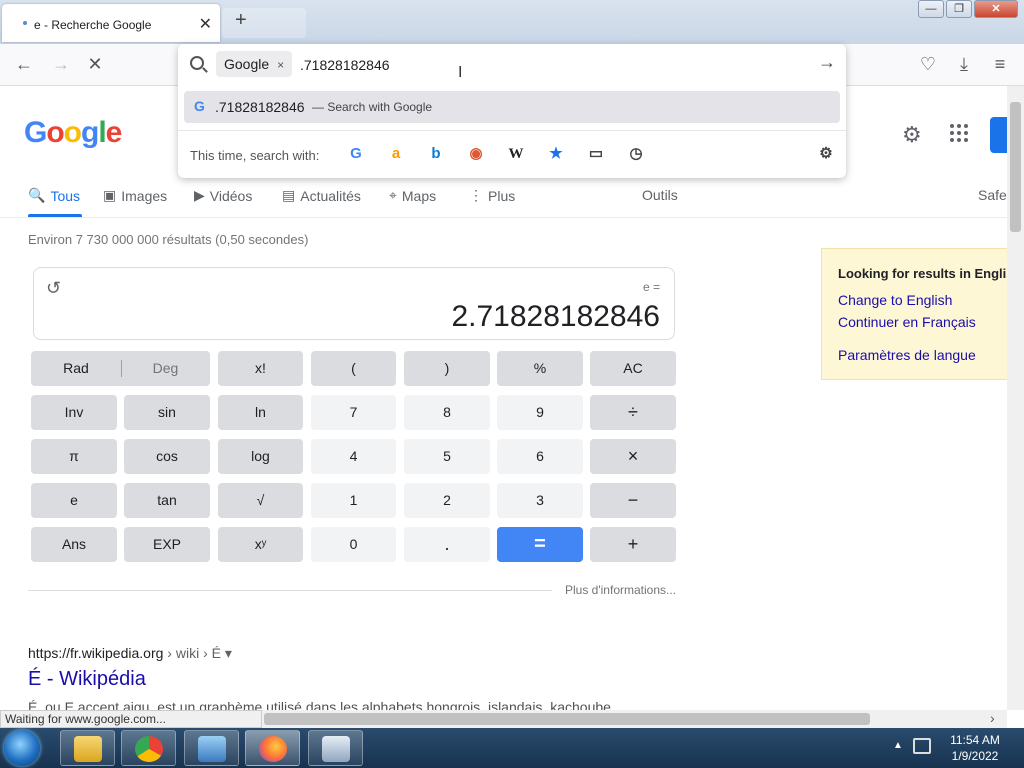 This screenshot has width=1024, height=768. Describe the element at coordinates (907, 355) in the screenshot. I see `language-settings-link: Paramètres de langue` at that location.